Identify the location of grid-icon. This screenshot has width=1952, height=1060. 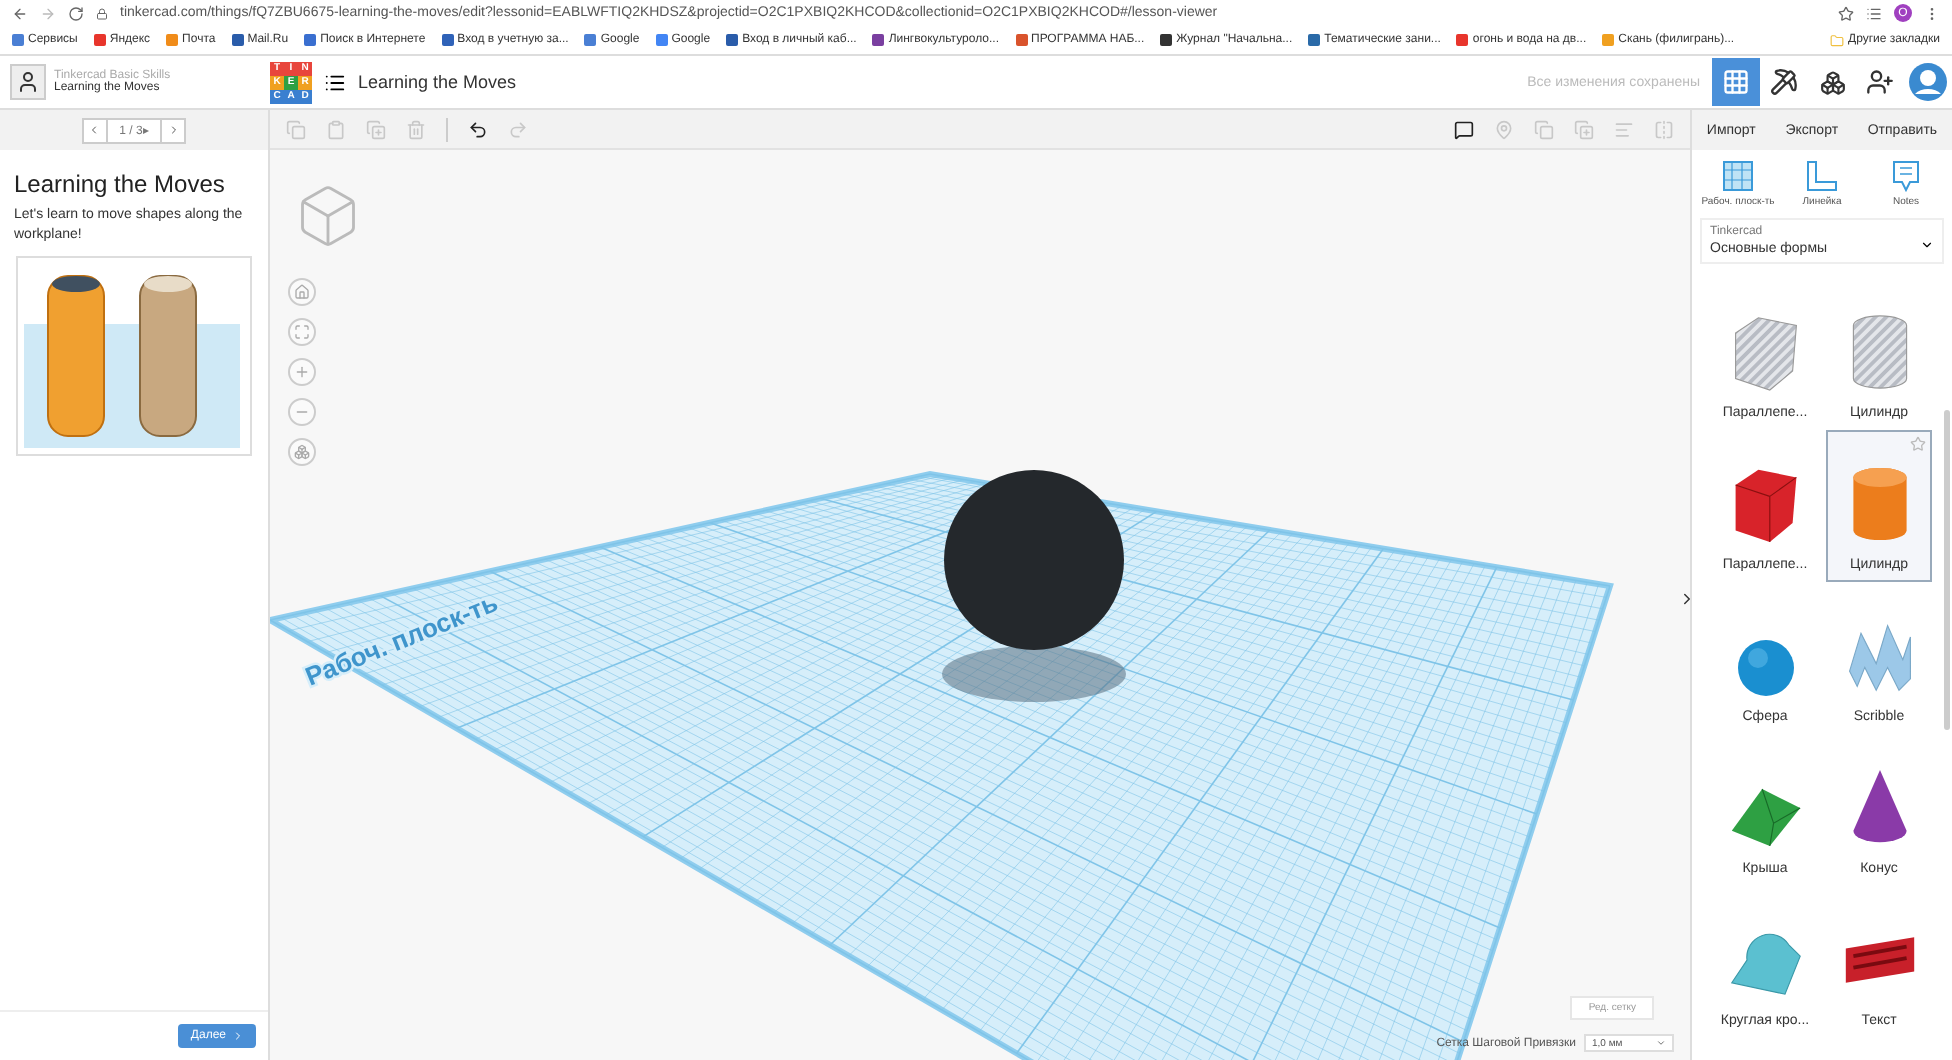
(1736, 82).